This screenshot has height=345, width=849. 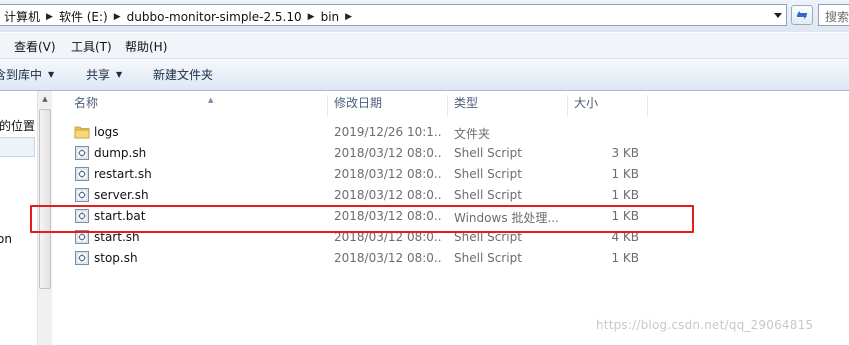 What do you see at coordinates (86, 103) in the screenshot?
I see `column-name-label: 名称` at bounding box center [86, 103].